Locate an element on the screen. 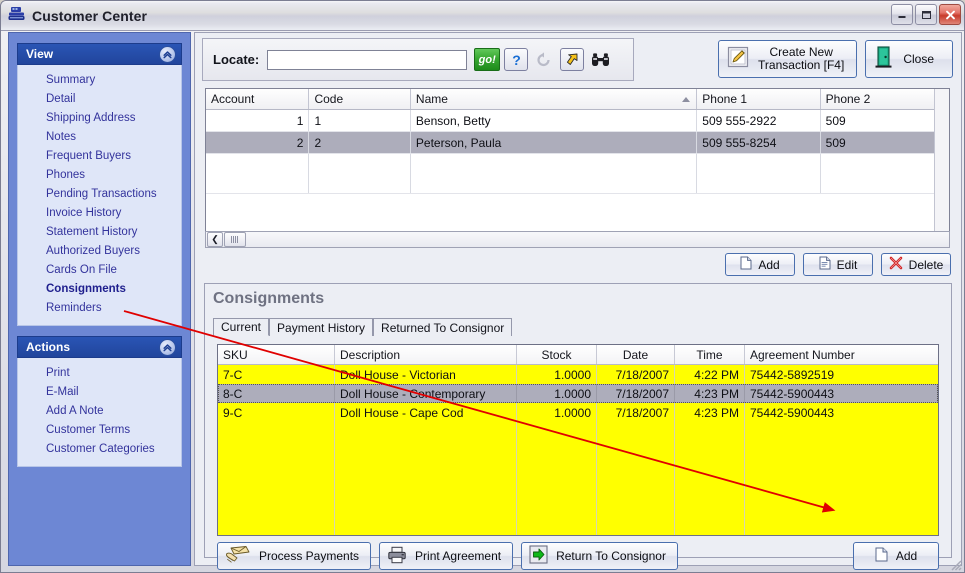  sidebar-item-phones: Phones is located at coordinates (99, 175).